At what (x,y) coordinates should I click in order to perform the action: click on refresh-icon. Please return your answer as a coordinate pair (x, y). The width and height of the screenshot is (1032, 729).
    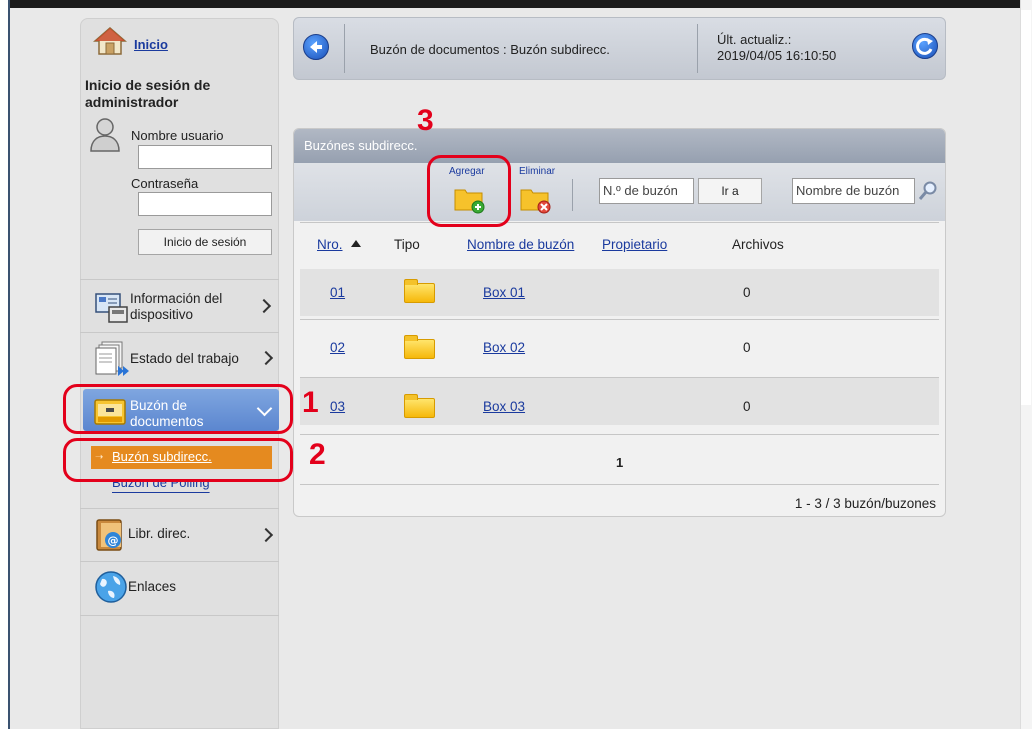
    Looking at the image, I should click on (924, 46).